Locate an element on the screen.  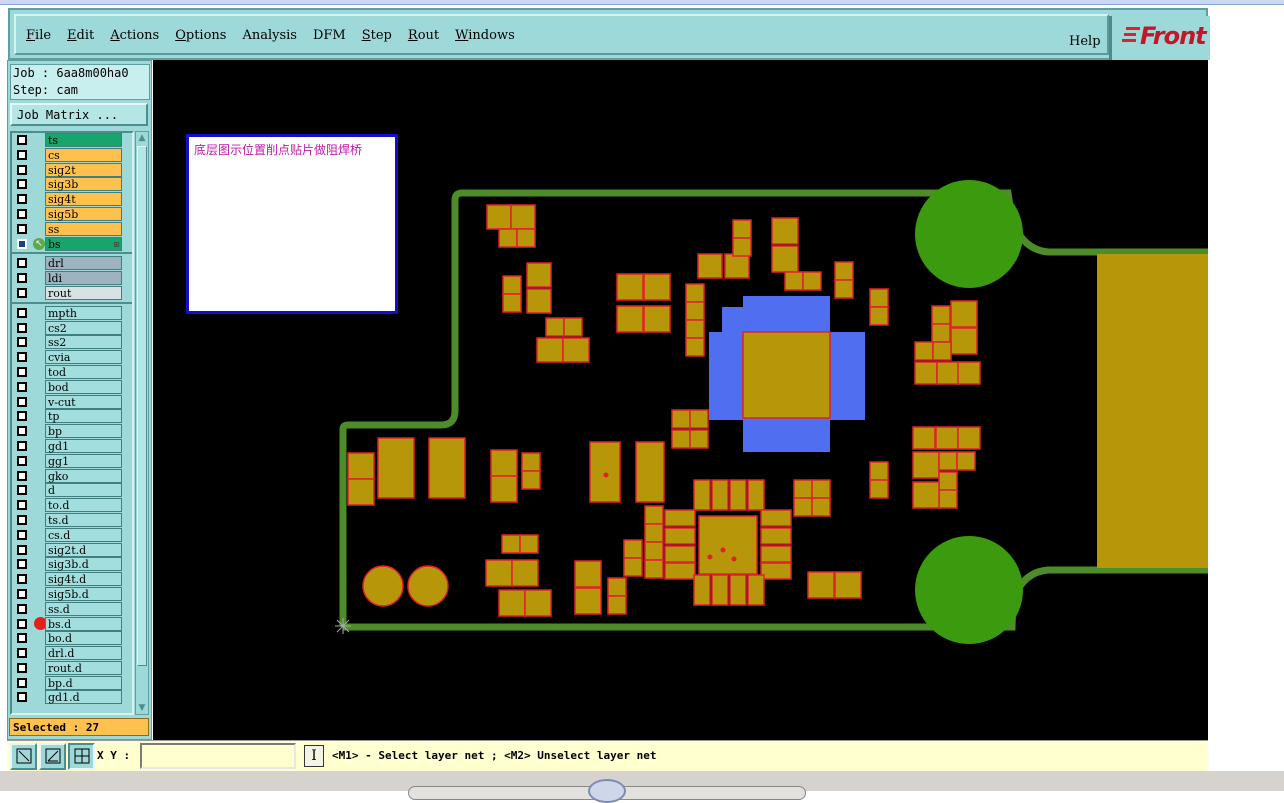
layer-name: drl.d is located at coordinates (83, 653).